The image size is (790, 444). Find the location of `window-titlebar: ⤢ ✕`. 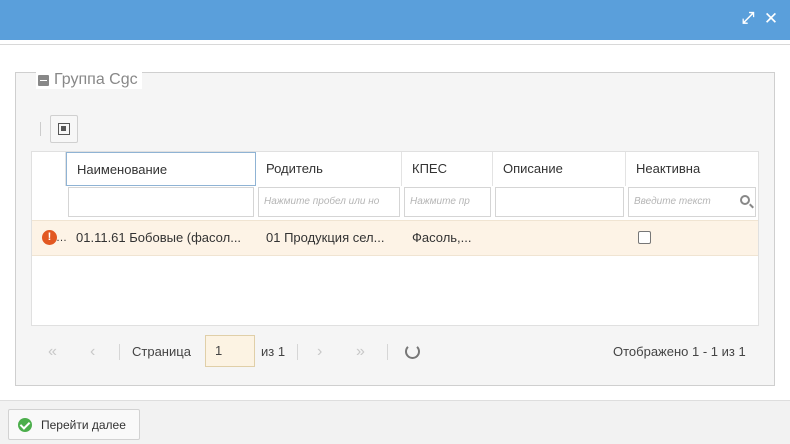

window-titlebar: ⤢ ✕ is located at coordinates (395, 20).